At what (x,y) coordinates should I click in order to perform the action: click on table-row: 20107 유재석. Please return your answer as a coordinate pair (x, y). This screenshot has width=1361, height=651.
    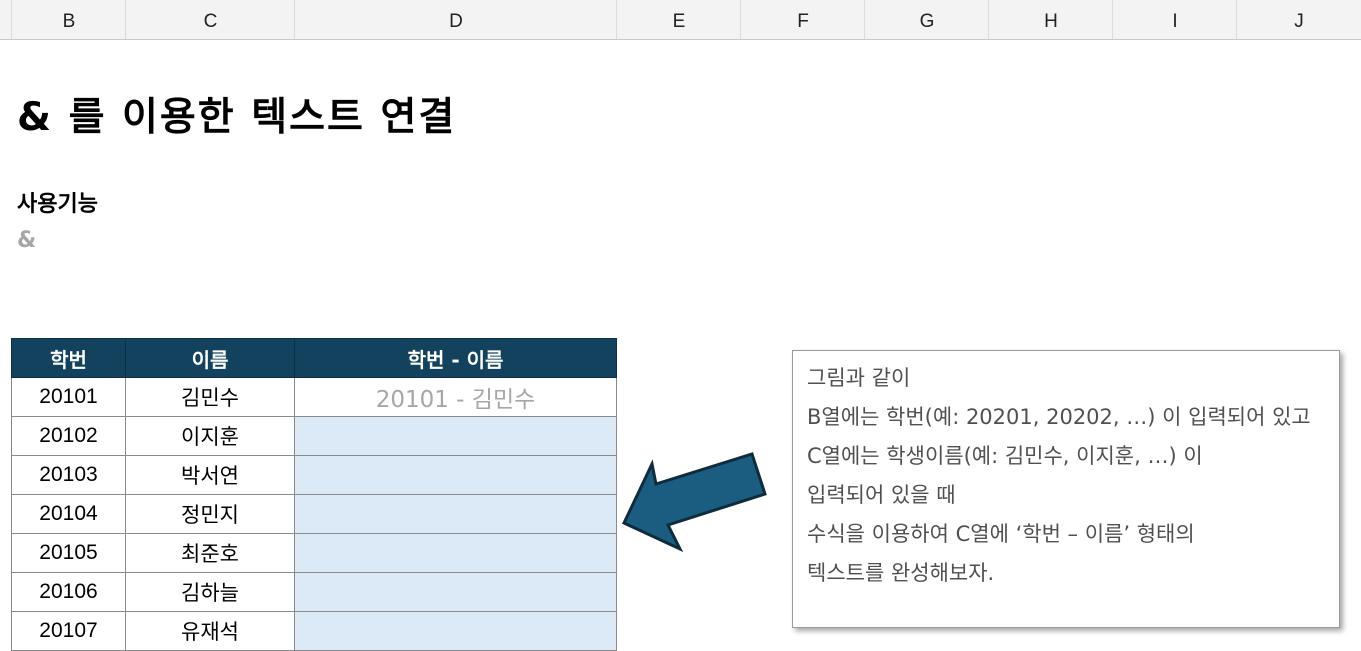
    Looking at the image, I should click on (314, 631).